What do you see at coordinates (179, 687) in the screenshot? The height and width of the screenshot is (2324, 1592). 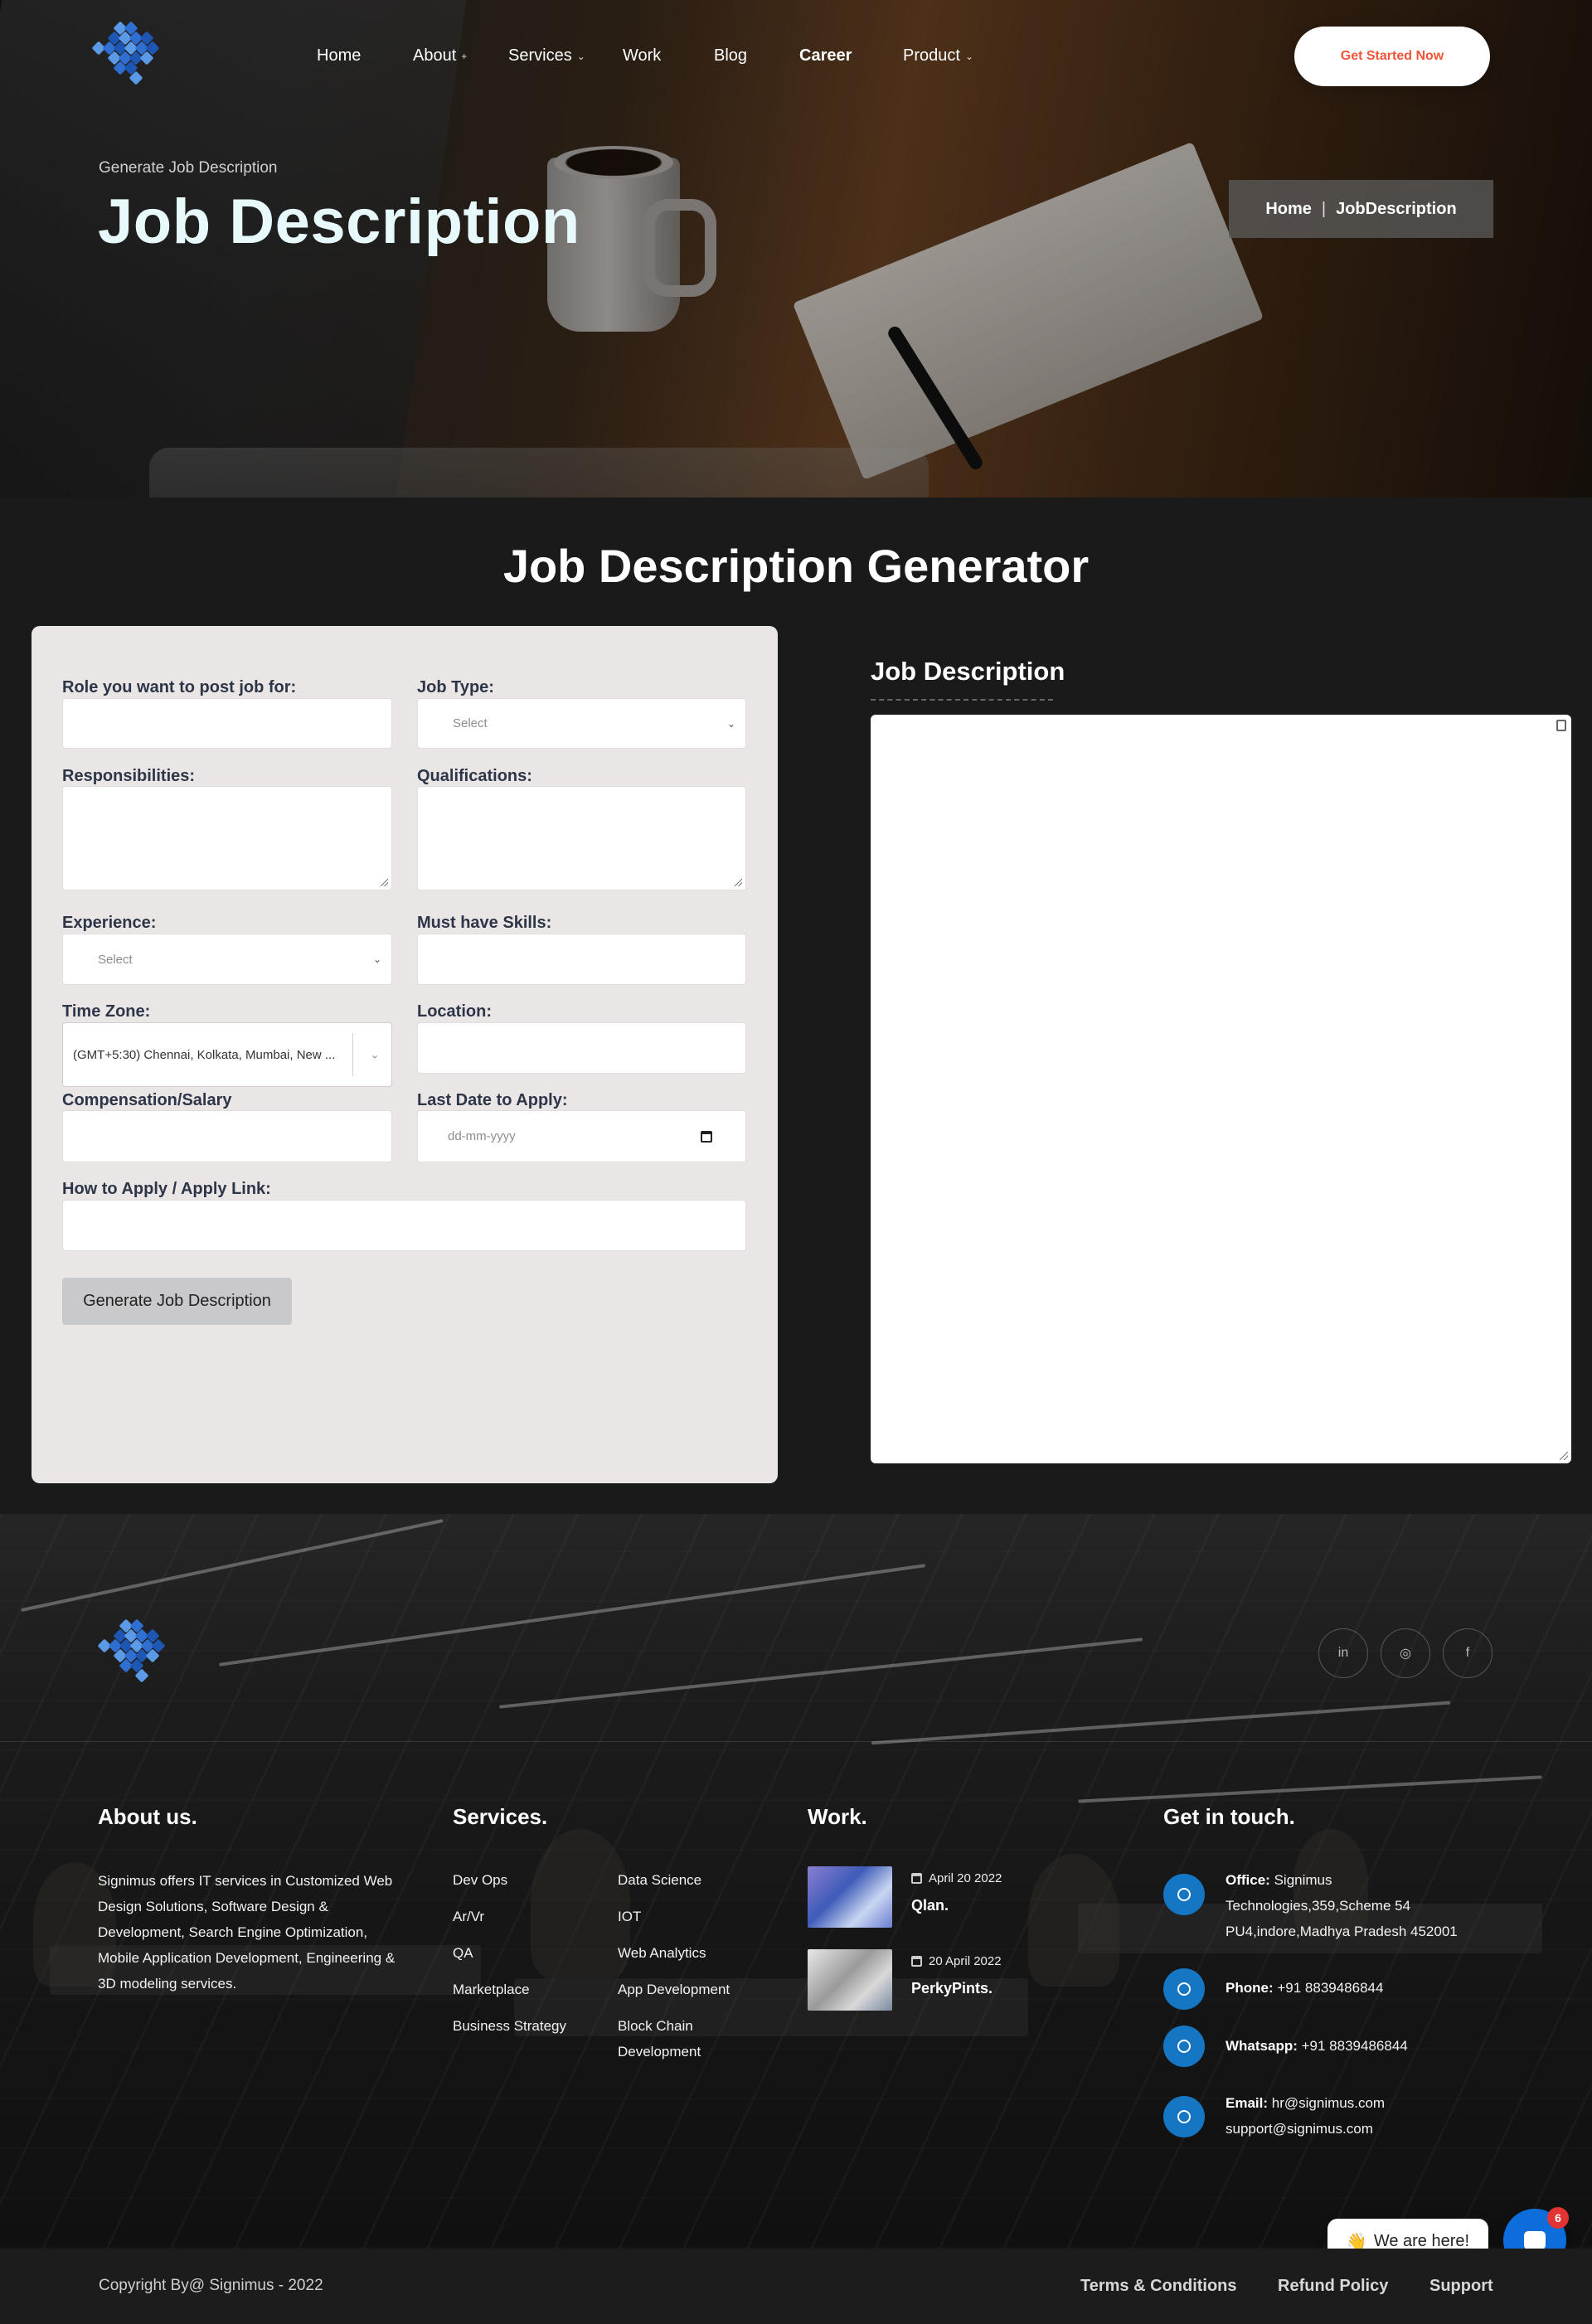 I see `role-label: Role you want to post job for:` at bounding box center [179, 687].